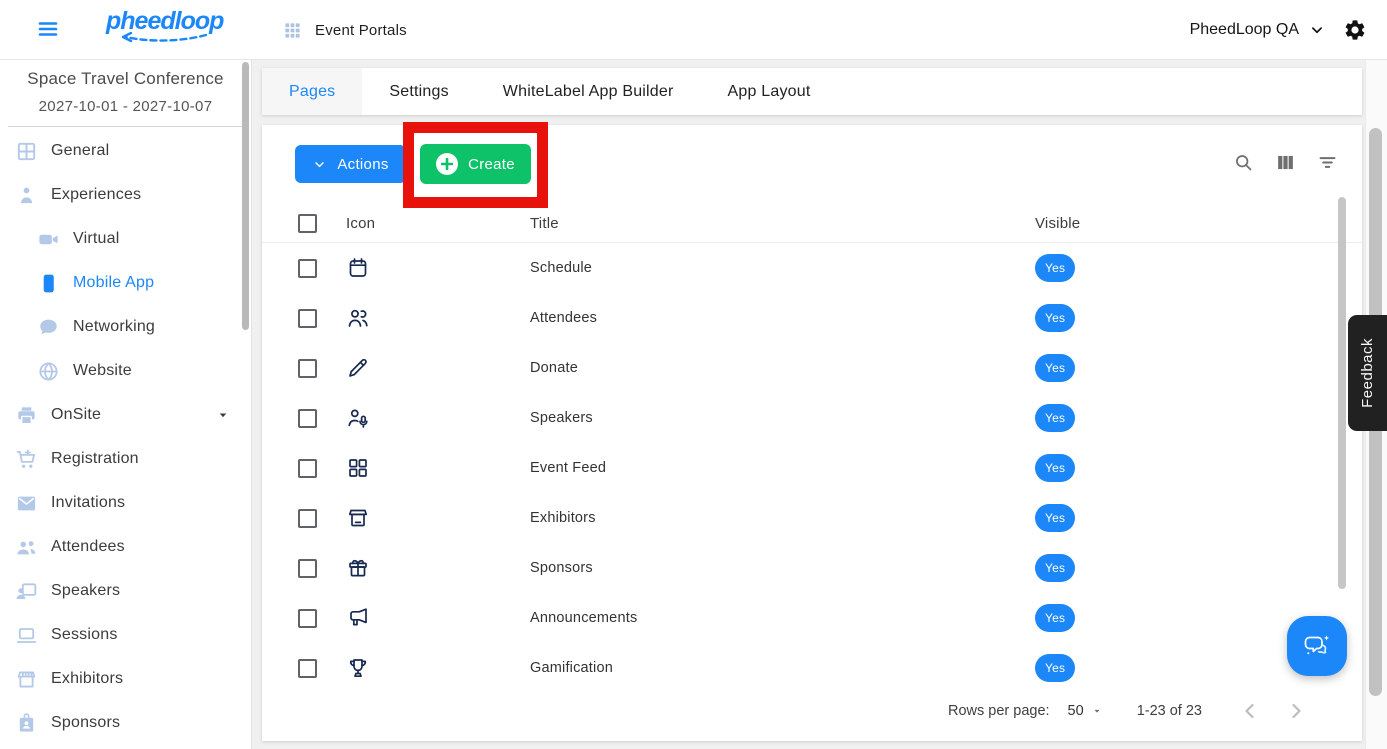  What do you see at coordinates (125, 126) in the screenshot?
I see `sidebar-divider` at bounding box center [125, 126].